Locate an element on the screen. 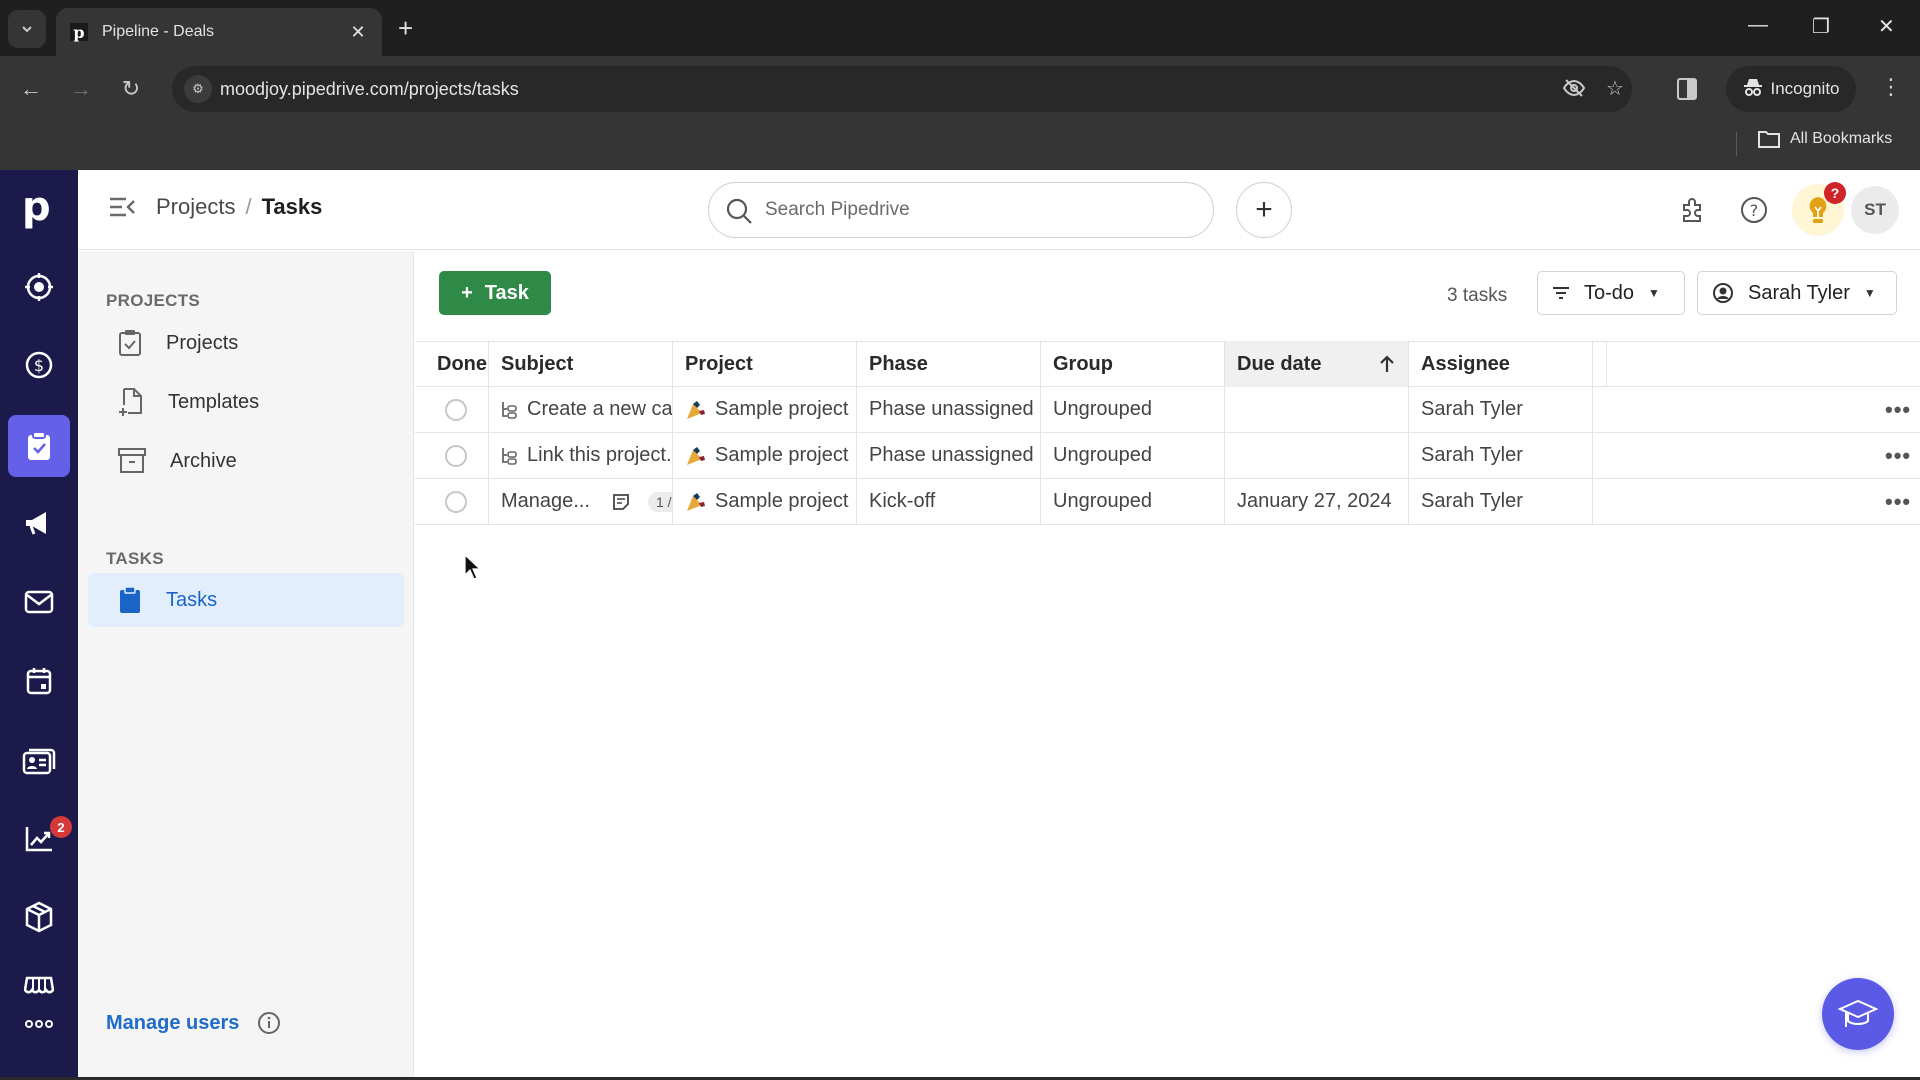 This screenshot has width=1920, height=1080. leads-target-icon is located at coordinates (39, 287).